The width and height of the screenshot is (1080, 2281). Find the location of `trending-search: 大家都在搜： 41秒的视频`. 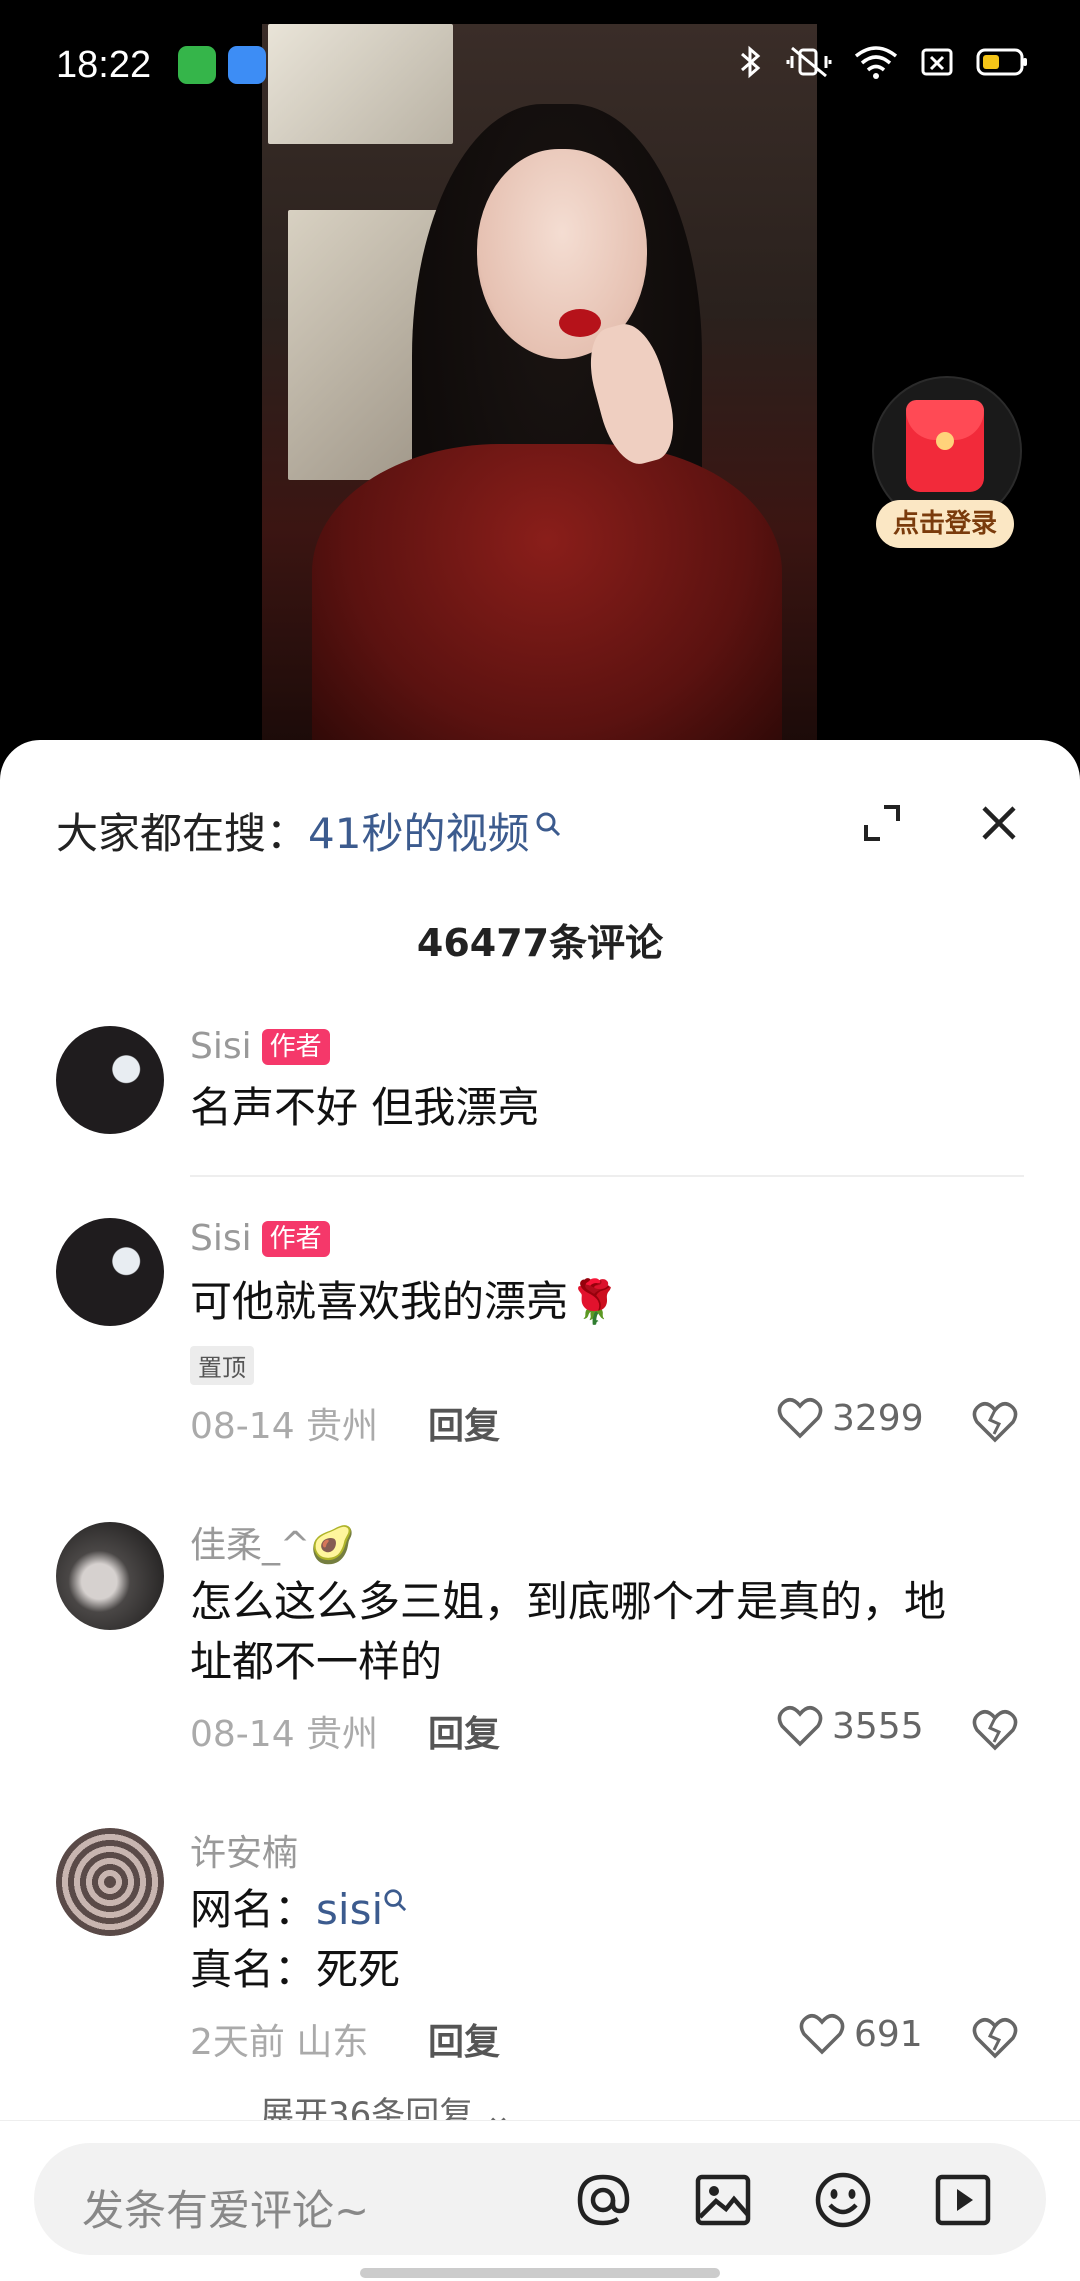

trending-search: 大家都在搜： 41秒的视频 is located at coordinates (308, 830).